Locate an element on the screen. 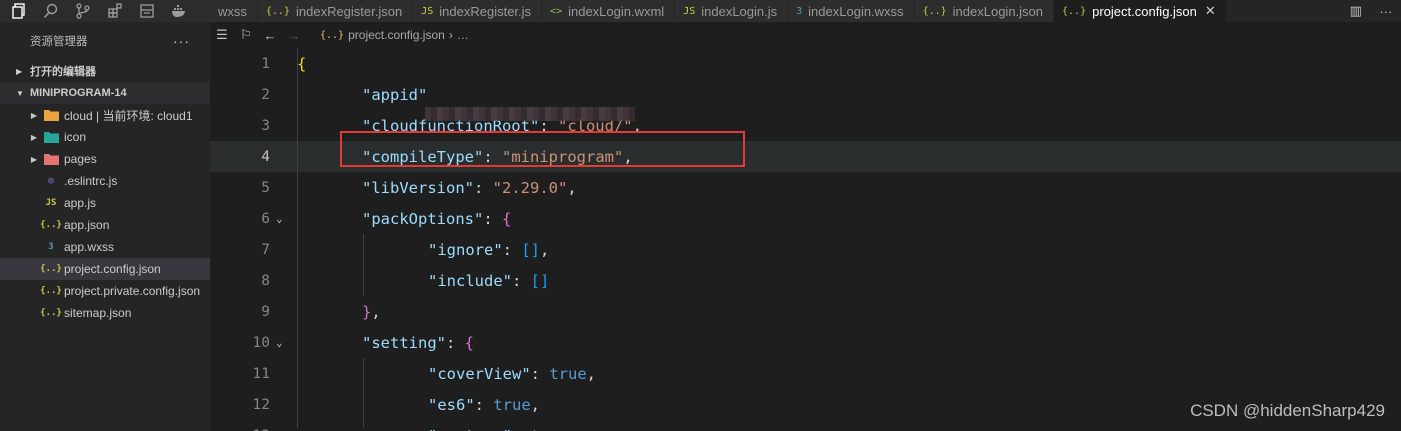  code-text: "postcss": true, is located at coordinates (502, 429).